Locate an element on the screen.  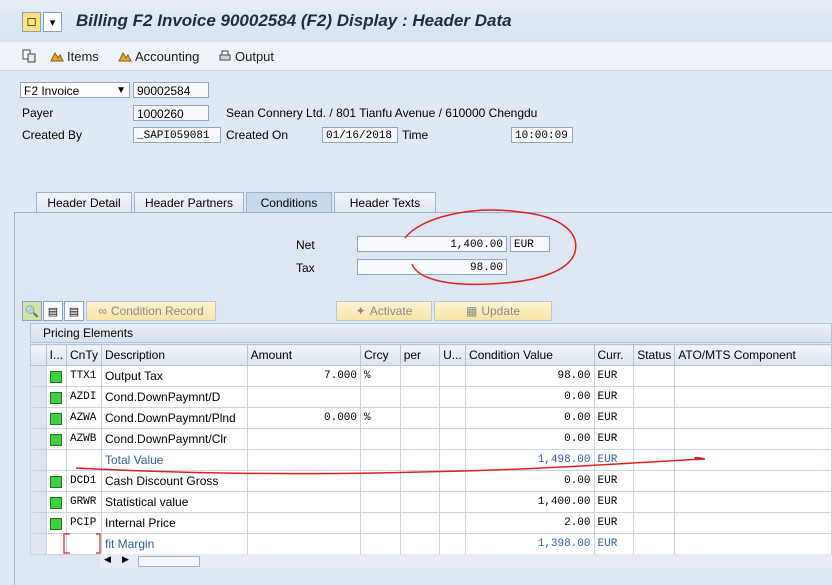
horizontal-scrollbar: ◀ ▶ is located at coordinates (466, 561).